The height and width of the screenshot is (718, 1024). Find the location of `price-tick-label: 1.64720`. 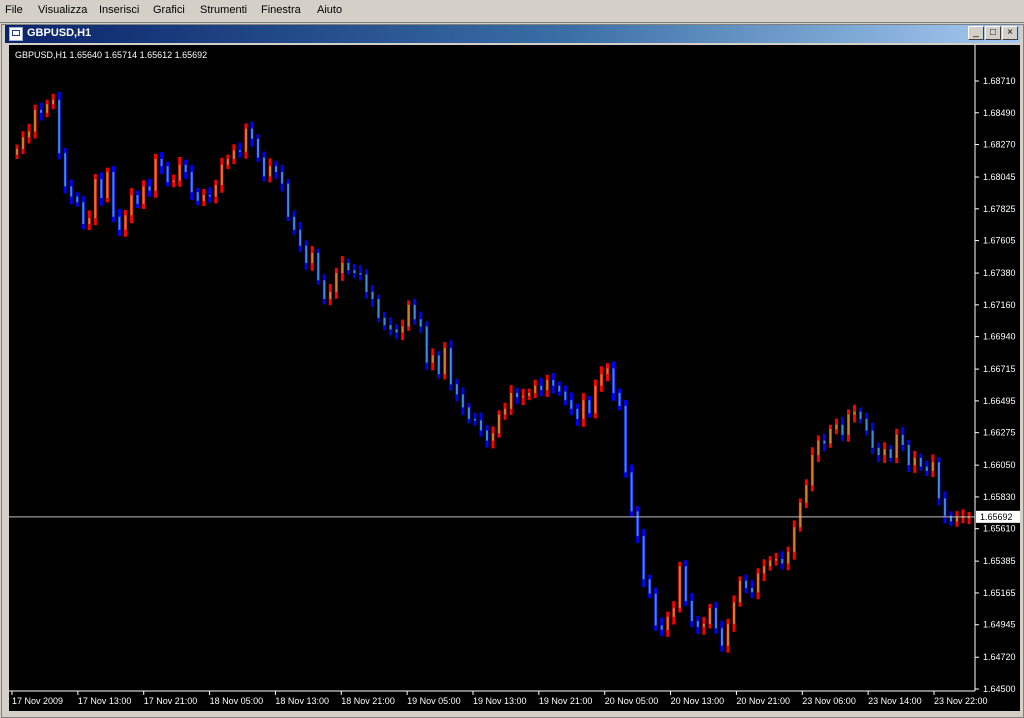

price-tick-label: 1.64720 is located at coordinates (999, 657).